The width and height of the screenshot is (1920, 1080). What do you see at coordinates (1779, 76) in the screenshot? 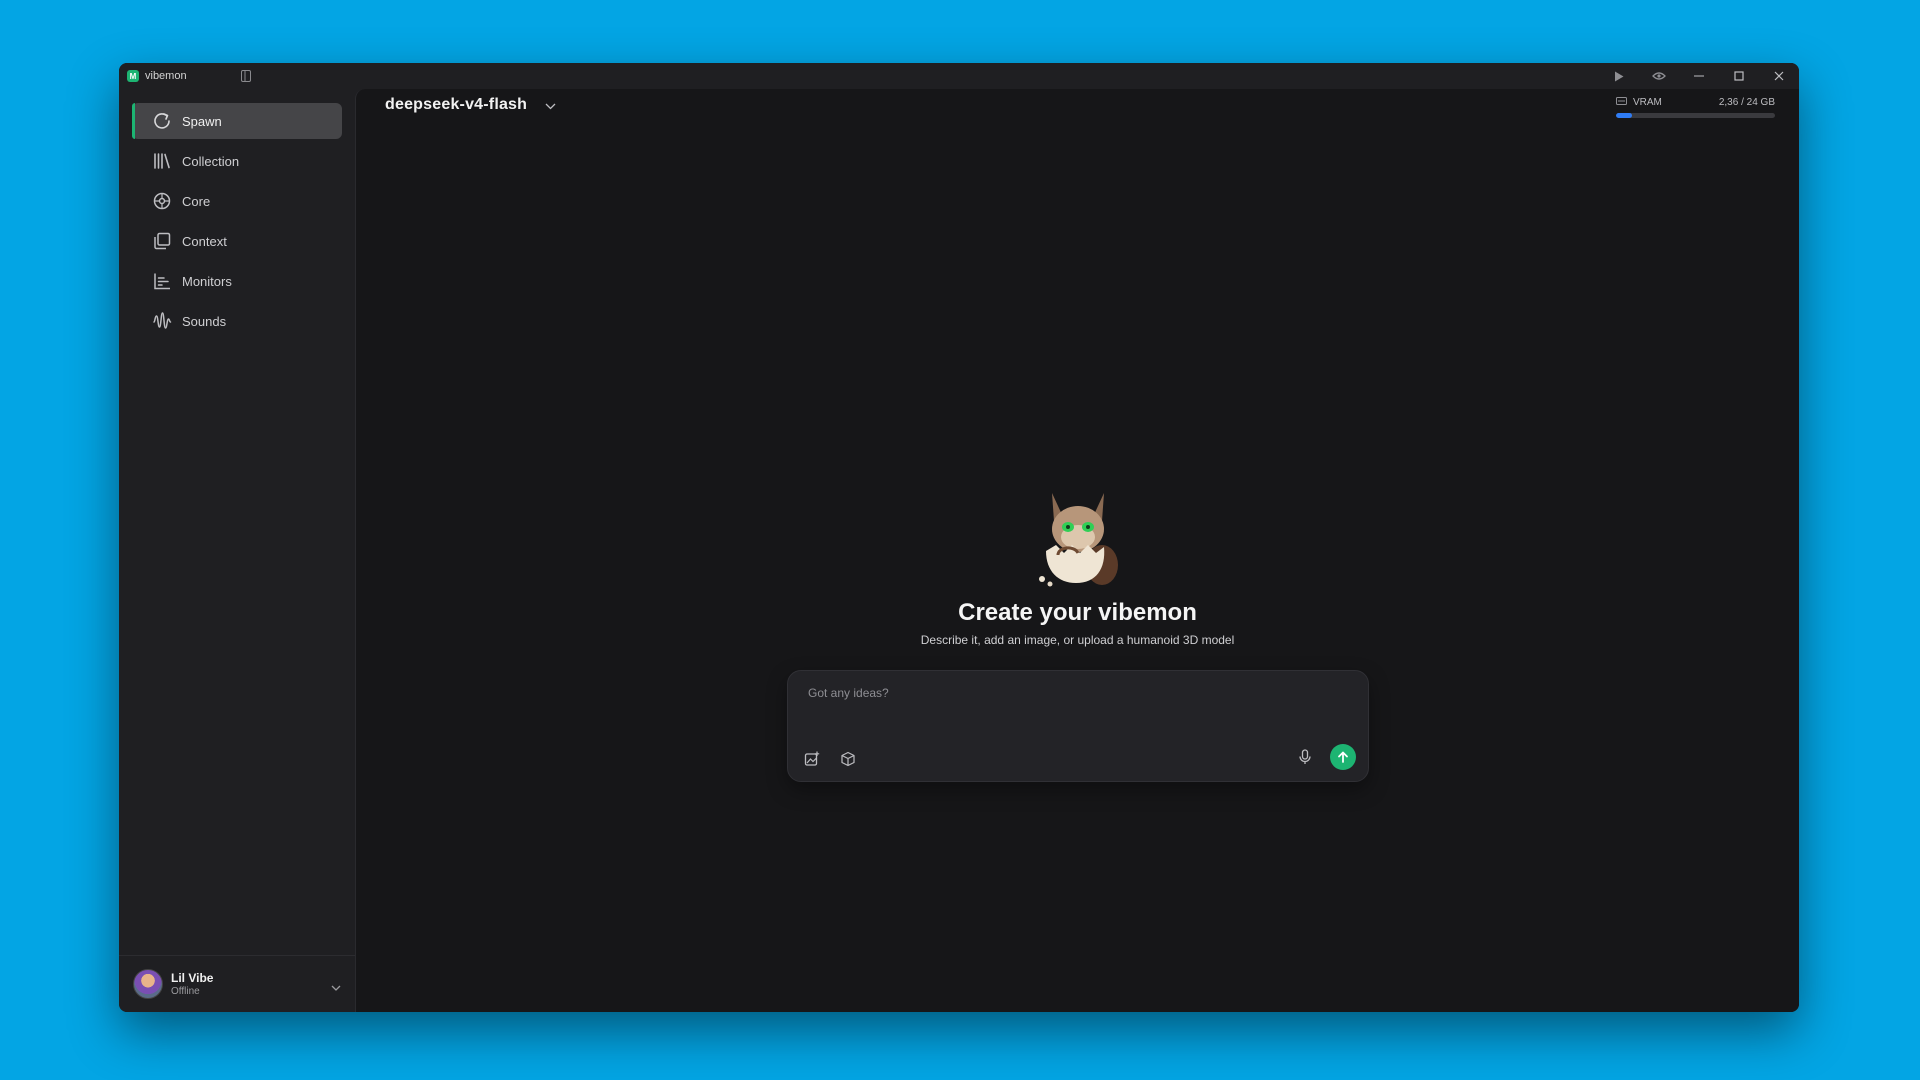
I see `close-icon` at bounding box center [1779, 76].